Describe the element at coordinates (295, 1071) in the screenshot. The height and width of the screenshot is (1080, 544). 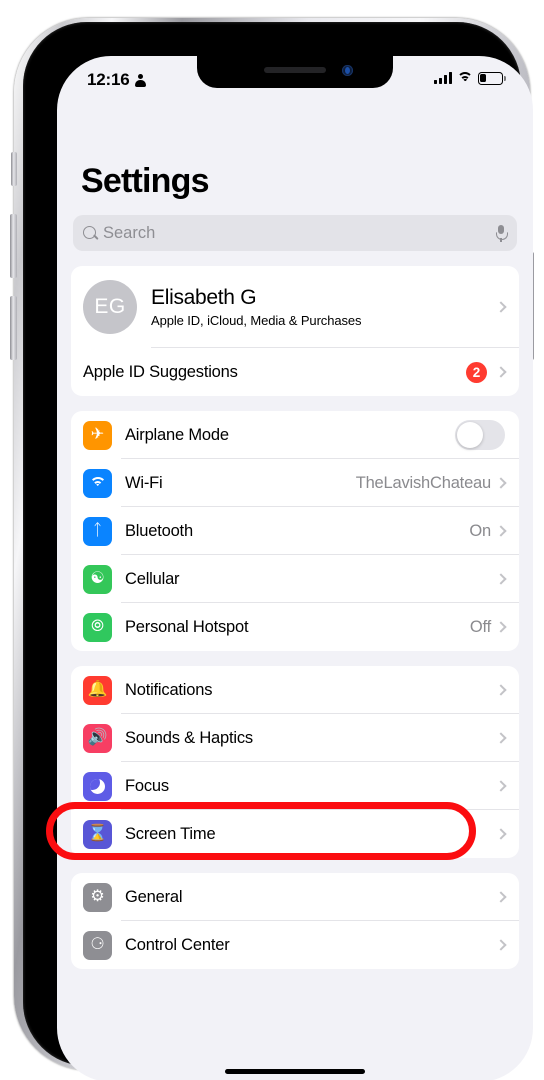
I see `home-indicator` at that location.